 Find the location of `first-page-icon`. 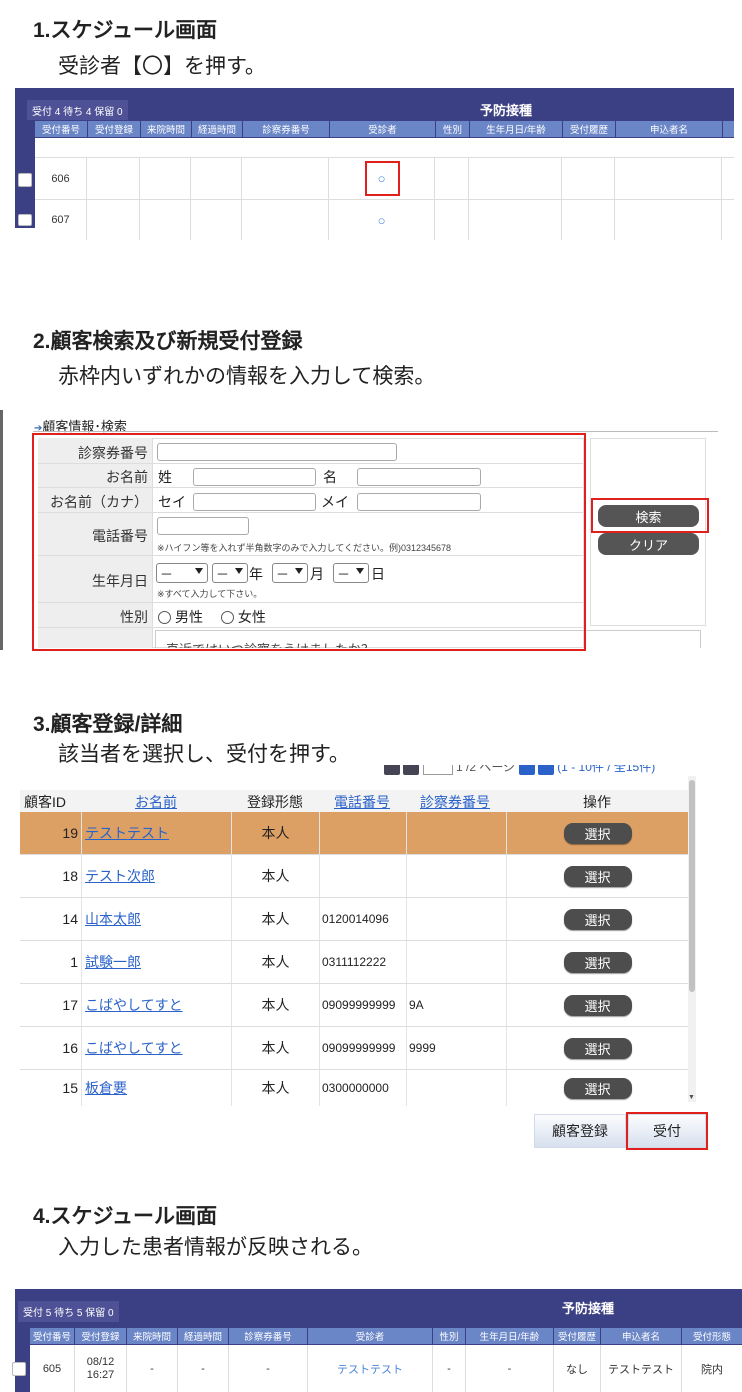

first-page-icon is located at coordinates (392, 770).